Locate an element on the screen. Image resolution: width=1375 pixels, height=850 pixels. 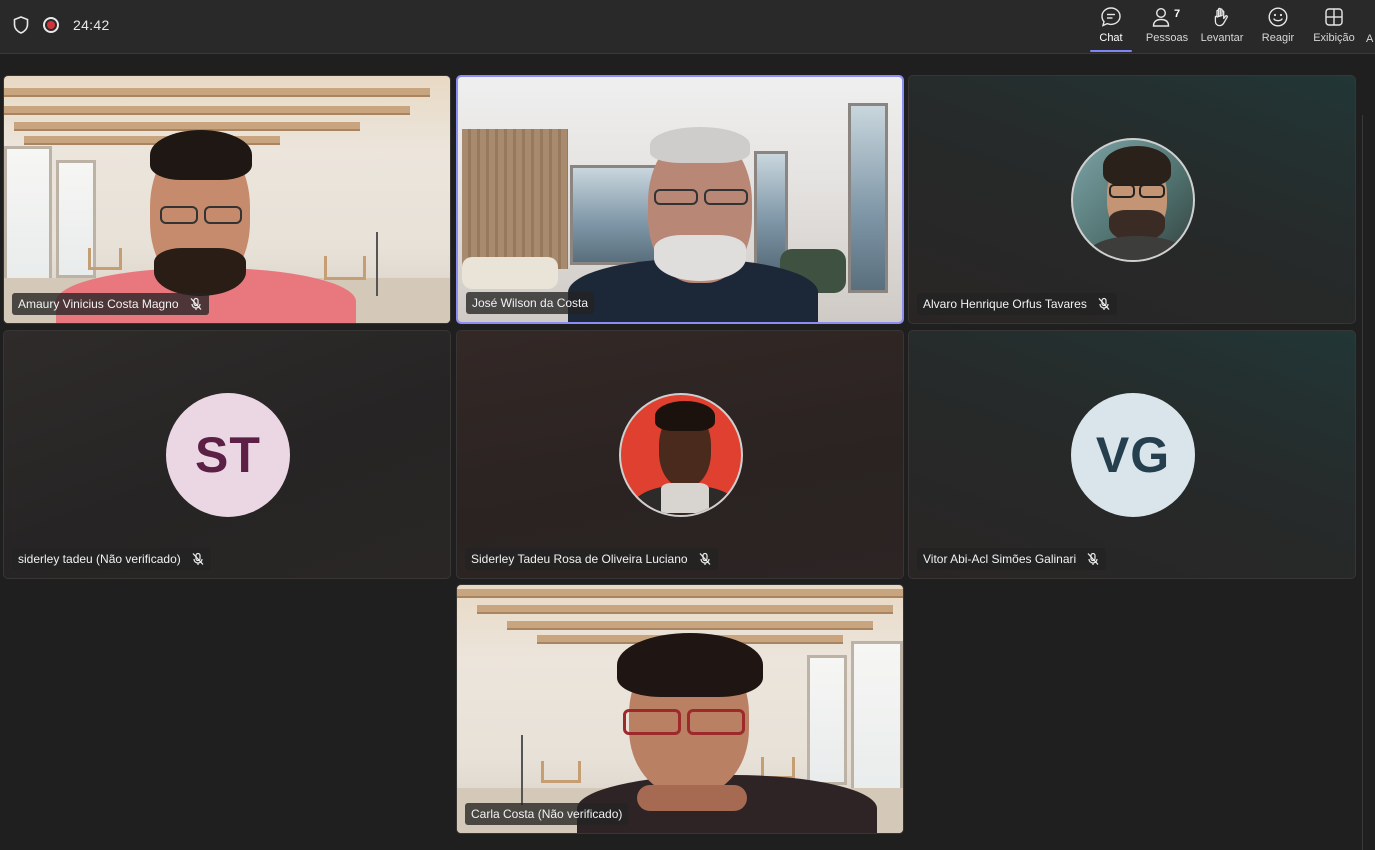
participant-initials-avatar: ST is located at coordinates (228, 455).